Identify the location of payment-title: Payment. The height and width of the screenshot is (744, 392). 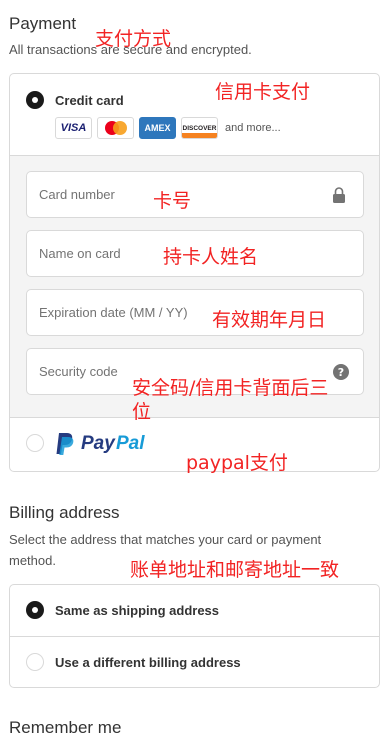
(43, 23).